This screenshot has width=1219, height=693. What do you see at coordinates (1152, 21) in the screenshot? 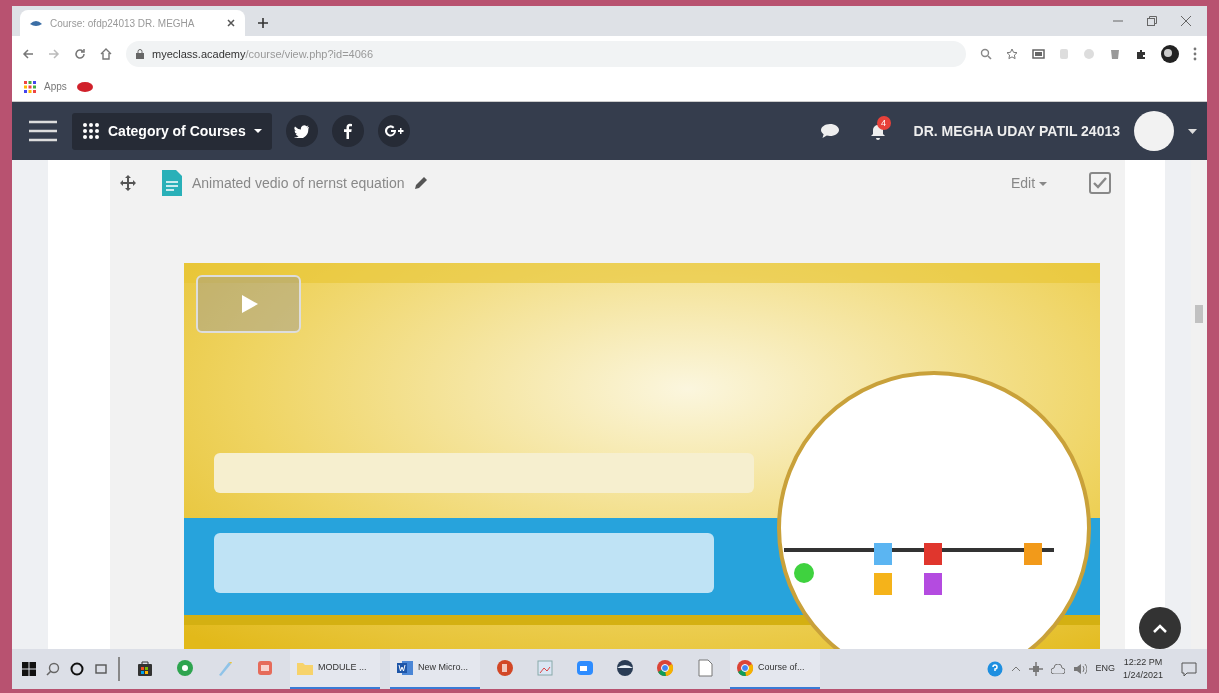
I see `restore-icon` at bounding box center [1152, 21].